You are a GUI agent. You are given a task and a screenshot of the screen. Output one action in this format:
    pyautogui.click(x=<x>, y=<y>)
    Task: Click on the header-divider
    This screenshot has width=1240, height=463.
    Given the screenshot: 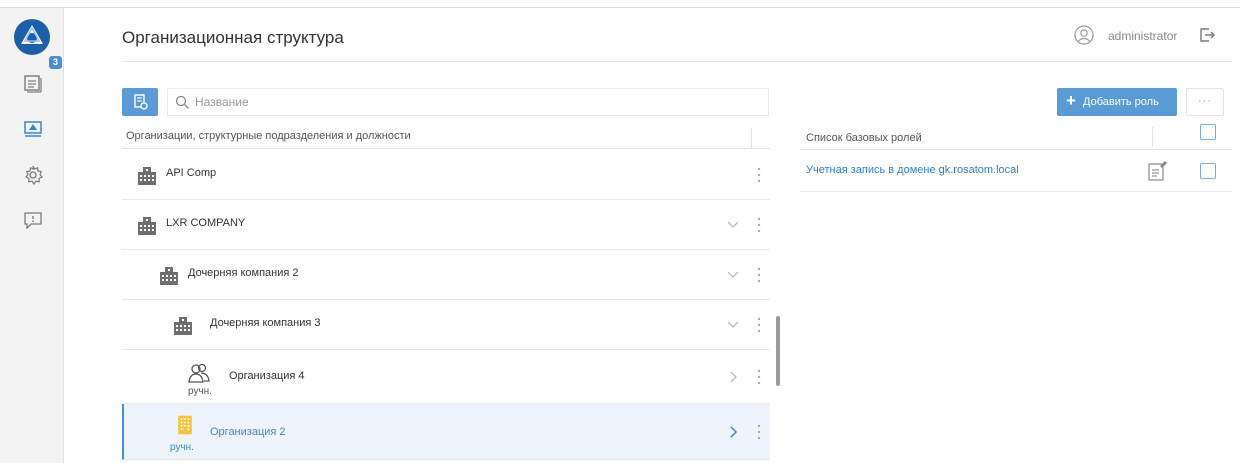 What is the action you would take?
    pyautogui.click(x=677, y=61)
    